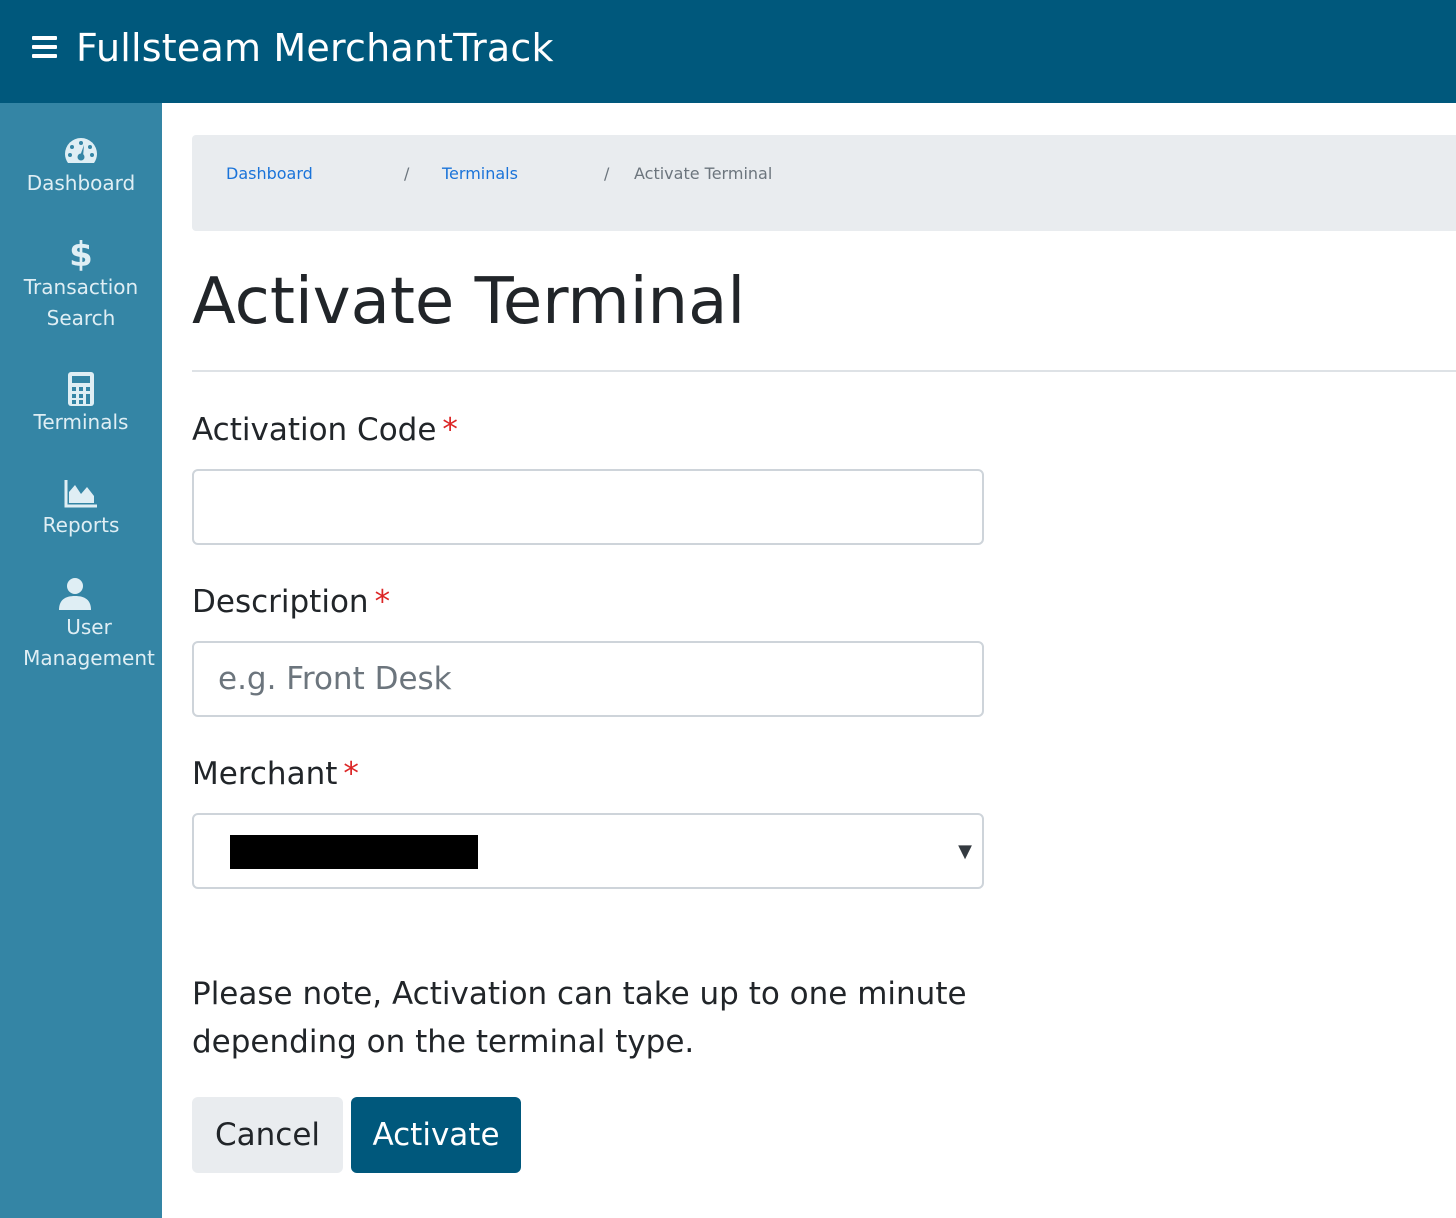 The height and width of the screenshot is (1218, 1456). What do you see at coordinates (354, 852) in the screenshot?
I see `redacted-merchant-value` at bounding box center [354, 852].